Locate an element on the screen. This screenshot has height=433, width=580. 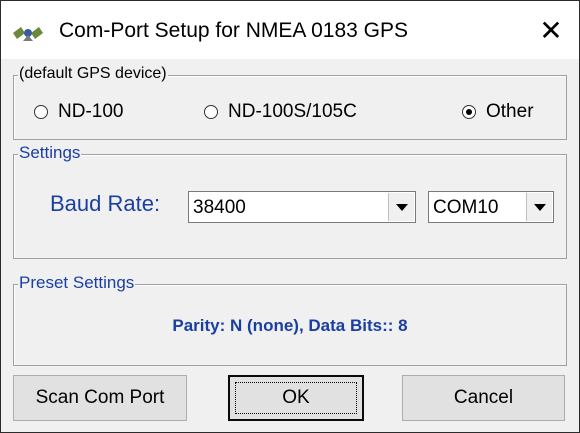
radio-nd-100: ND-100 is located at coordinates (78, 112).